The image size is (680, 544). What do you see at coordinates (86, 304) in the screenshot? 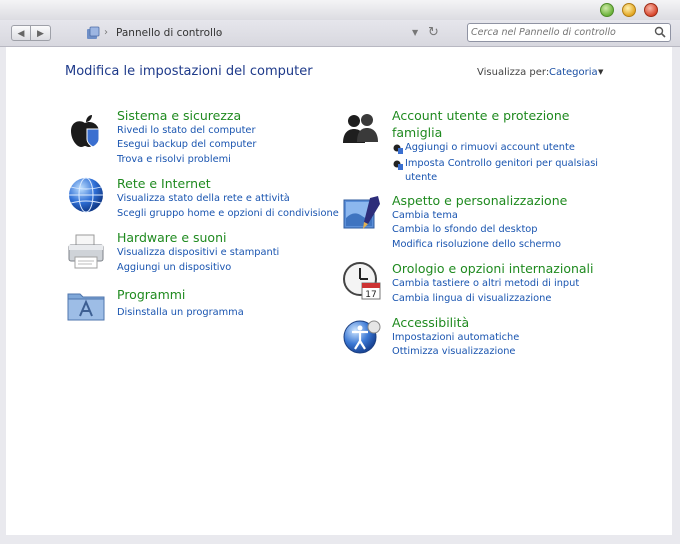
I see `programs-folder-icon` at bounding box center [86, 304].